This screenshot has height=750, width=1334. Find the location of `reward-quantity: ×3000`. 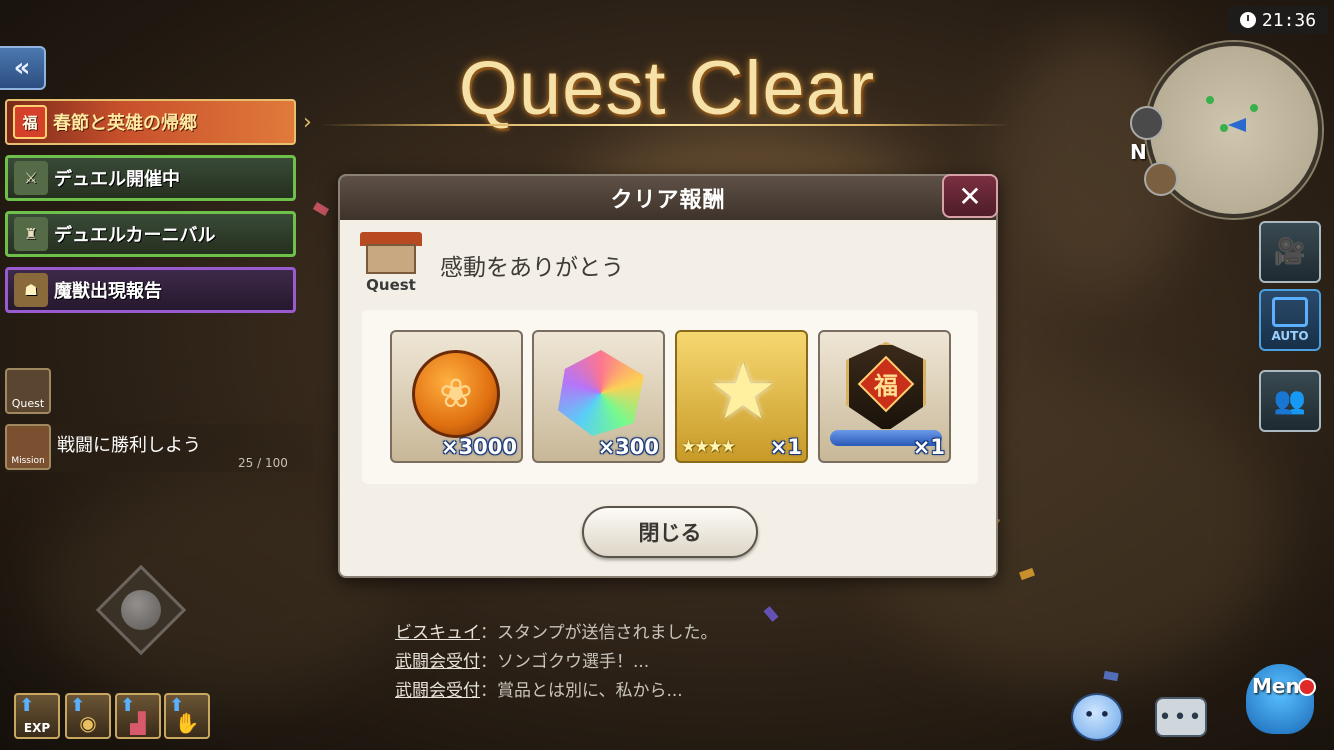

reward-quantity: ×3000 is located at coordinates (478, 447).